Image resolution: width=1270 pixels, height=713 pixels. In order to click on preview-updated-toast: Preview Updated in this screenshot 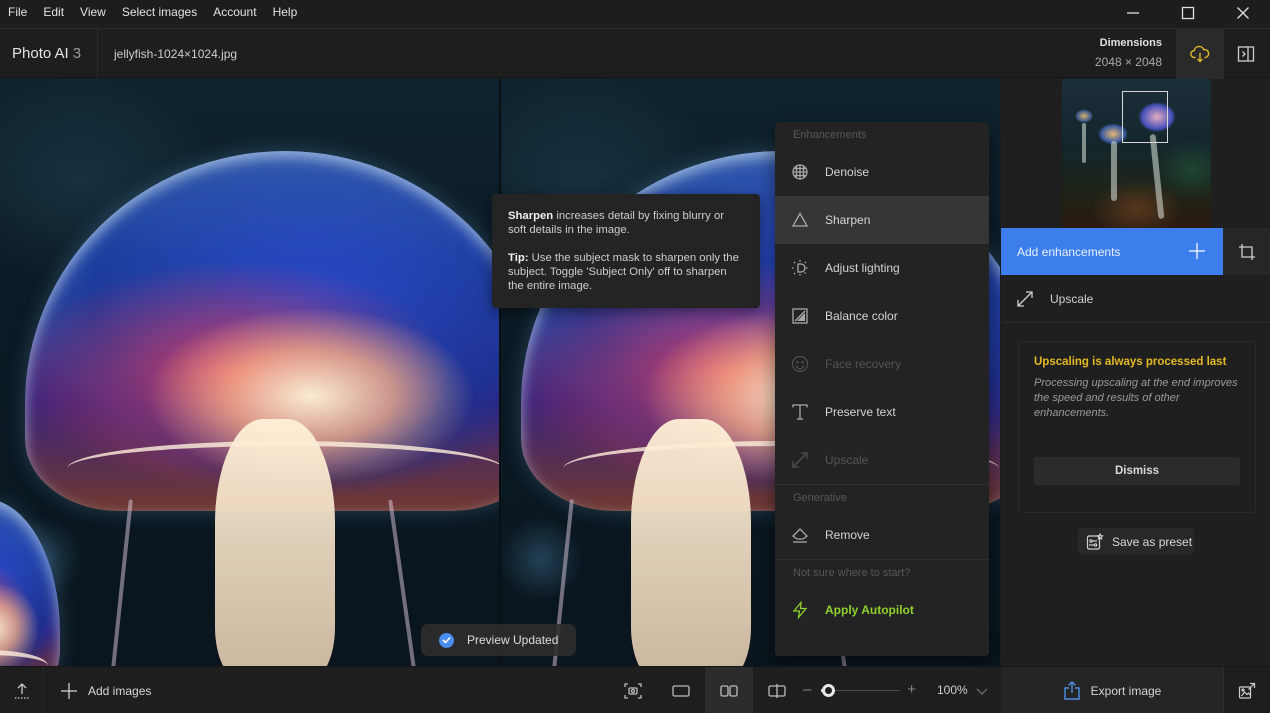, I will do `click(498, 640)`.